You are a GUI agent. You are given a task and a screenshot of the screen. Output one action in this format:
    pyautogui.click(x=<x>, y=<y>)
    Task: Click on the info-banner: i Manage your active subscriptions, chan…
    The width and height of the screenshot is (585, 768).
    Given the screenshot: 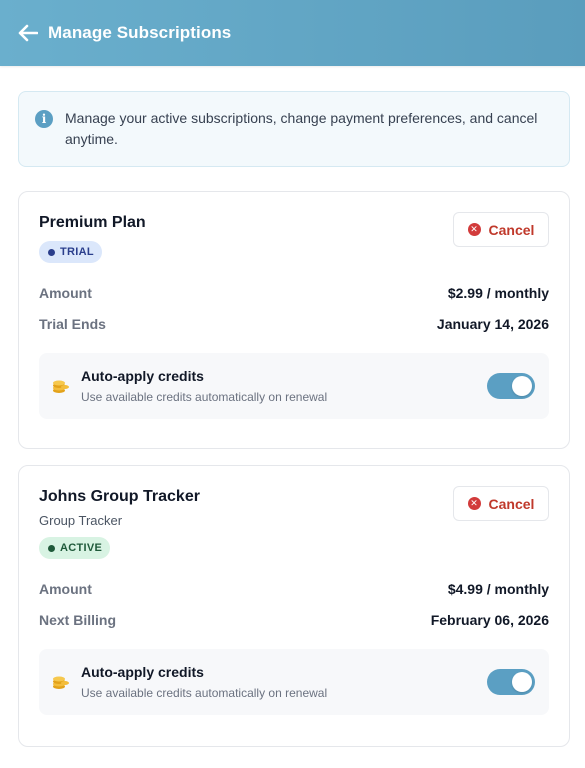 What is the action you would take?
    pyautogui.click(x=294, y=129)
    